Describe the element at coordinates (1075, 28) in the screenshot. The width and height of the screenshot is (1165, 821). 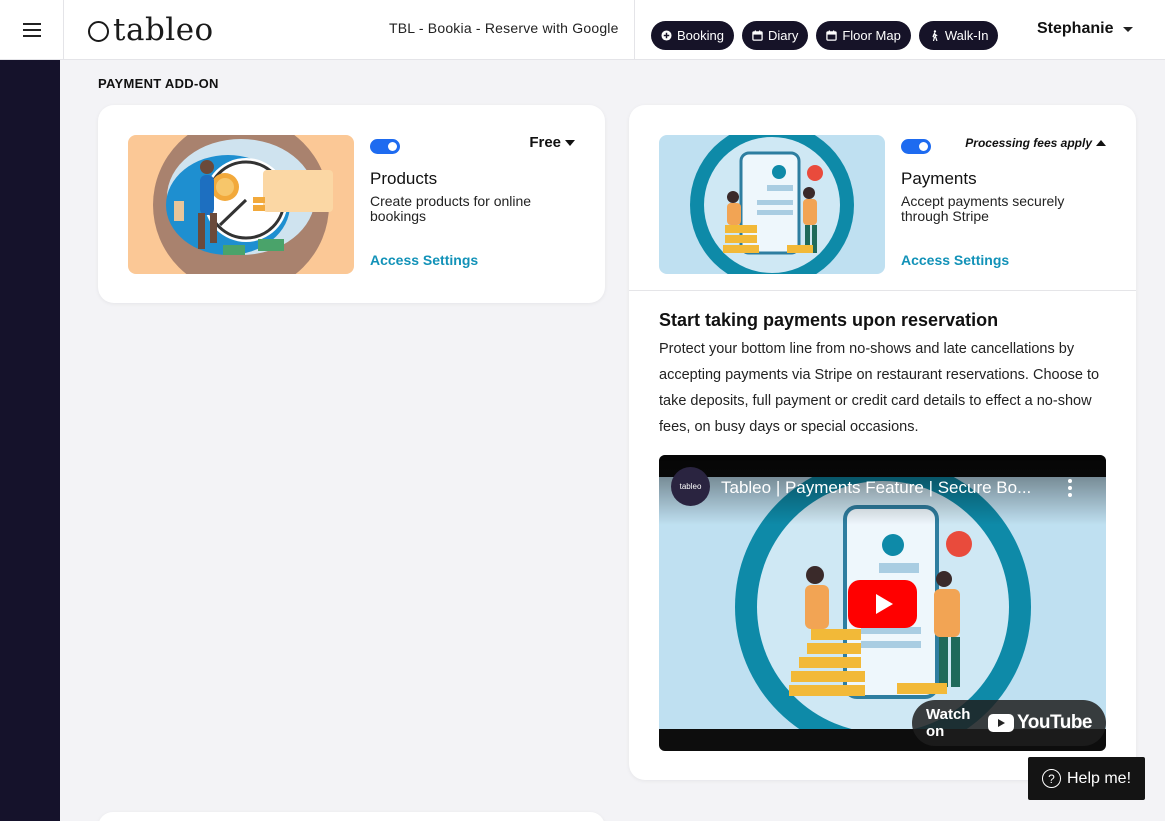
I see `user-name: Stephanie` at that location.